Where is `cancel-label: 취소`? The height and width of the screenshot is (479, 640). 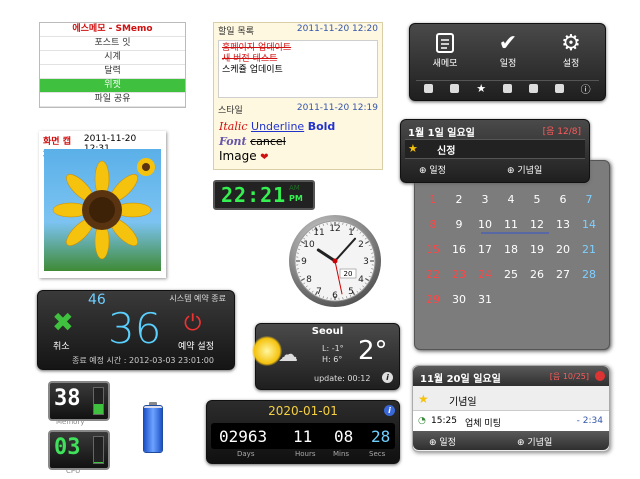 cancel-label: 취소 is located at coordinates (61, 345).